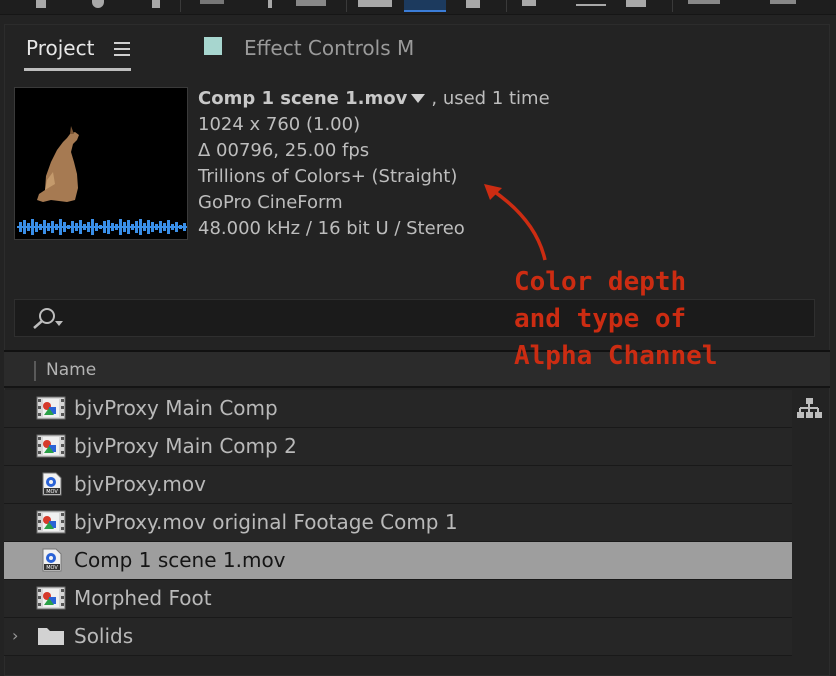 This screenshot has height=676, width=836. Describe the element at coordinates (15, 635) in the screenshot. I see `chevron-right-icon: ›` at that location.